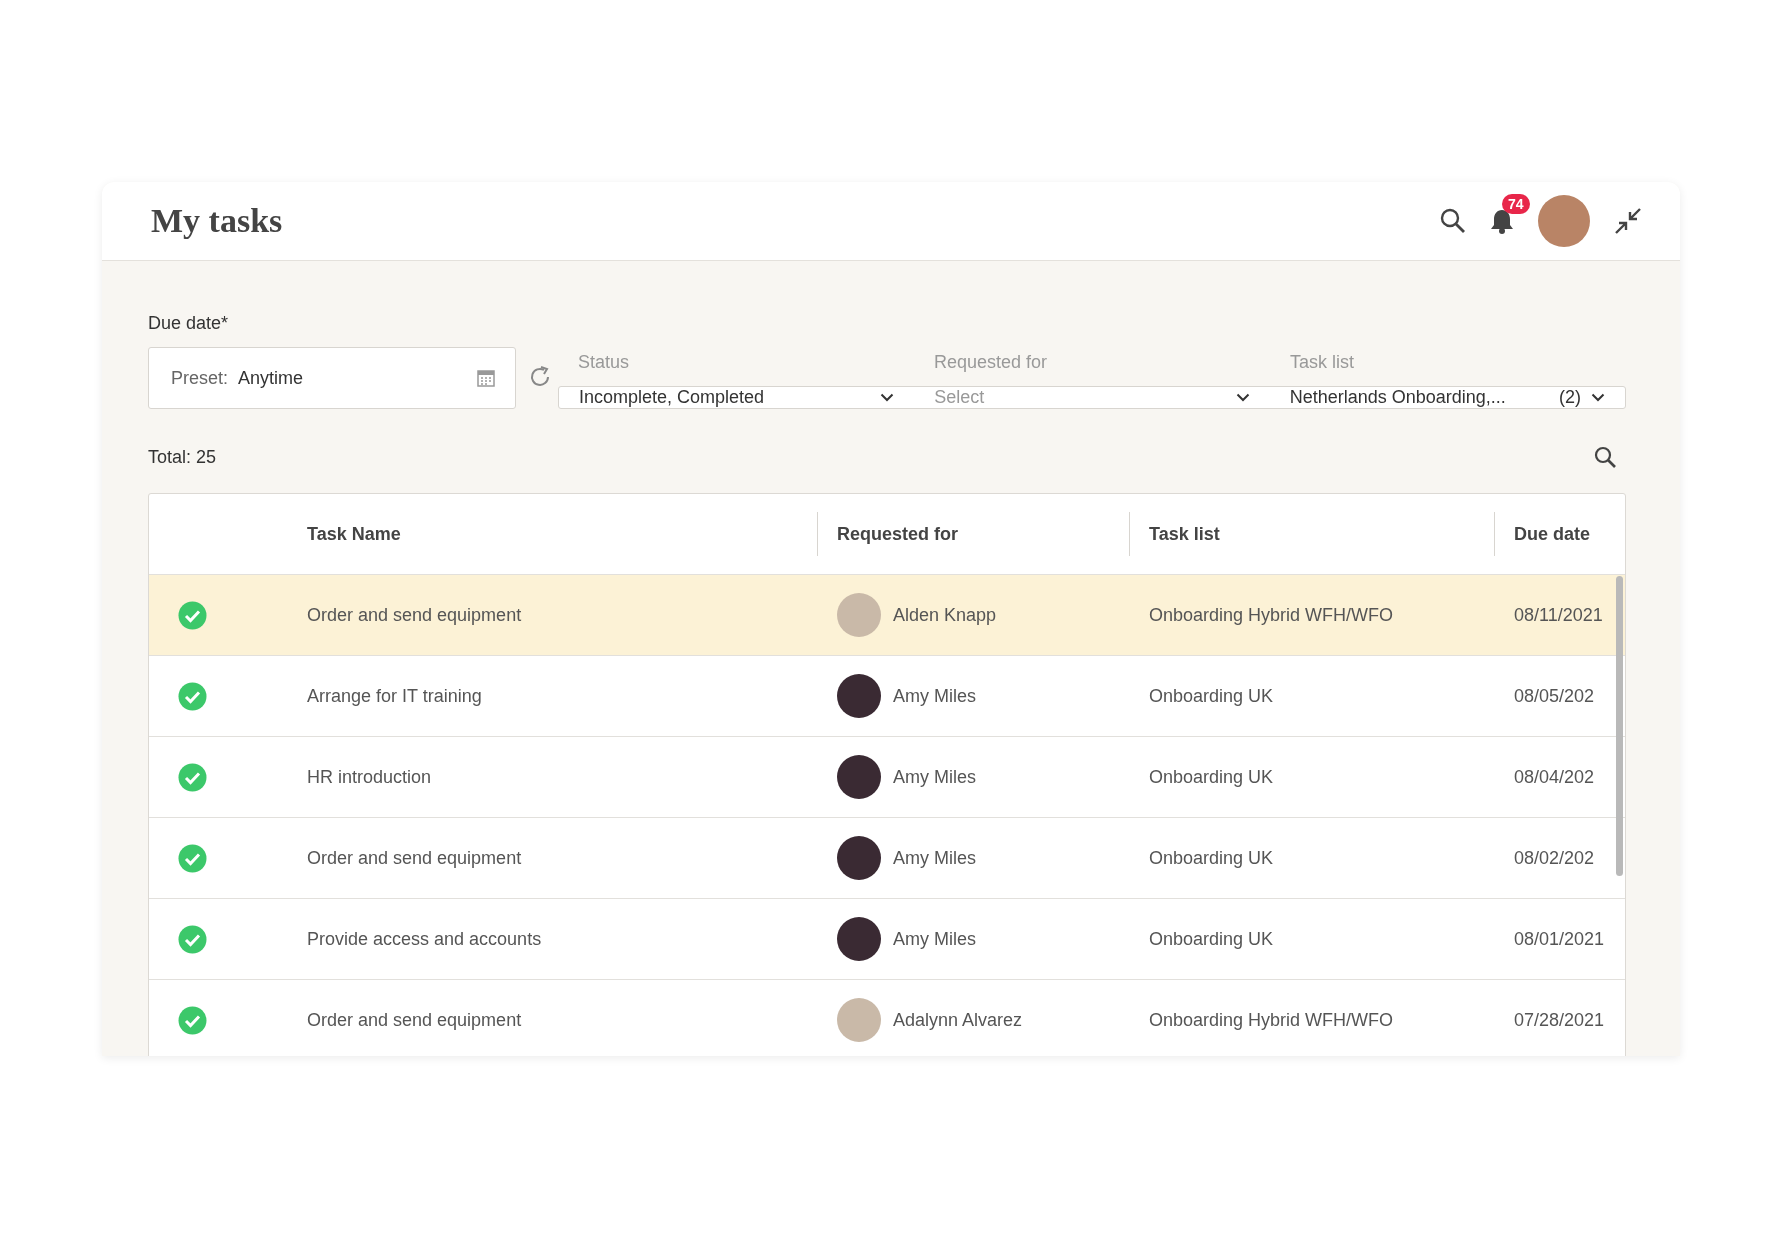 The height and width of the screenshot is (1235, 1782). I want to click on bell-icon, so click(1502, 221).